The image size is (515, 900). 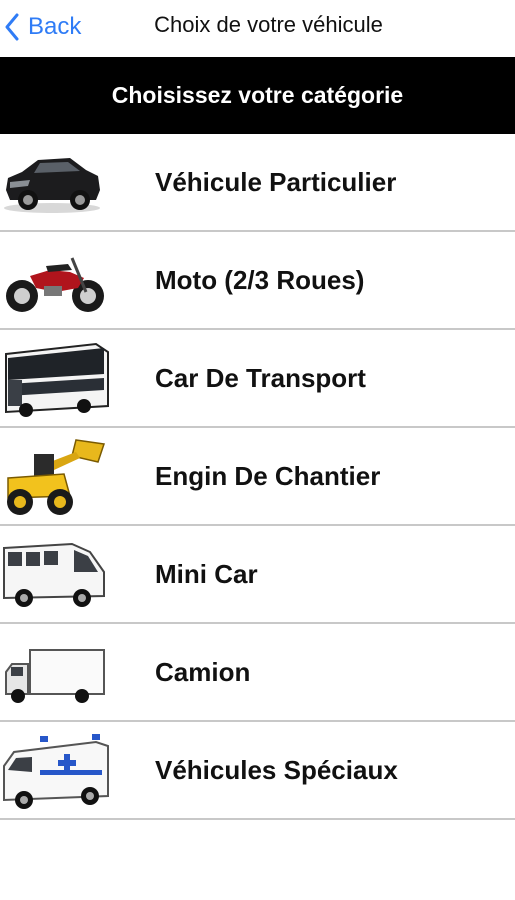 I want to click on category-item-car-de-transport: Car De Transport, so click(x=257, y=379).